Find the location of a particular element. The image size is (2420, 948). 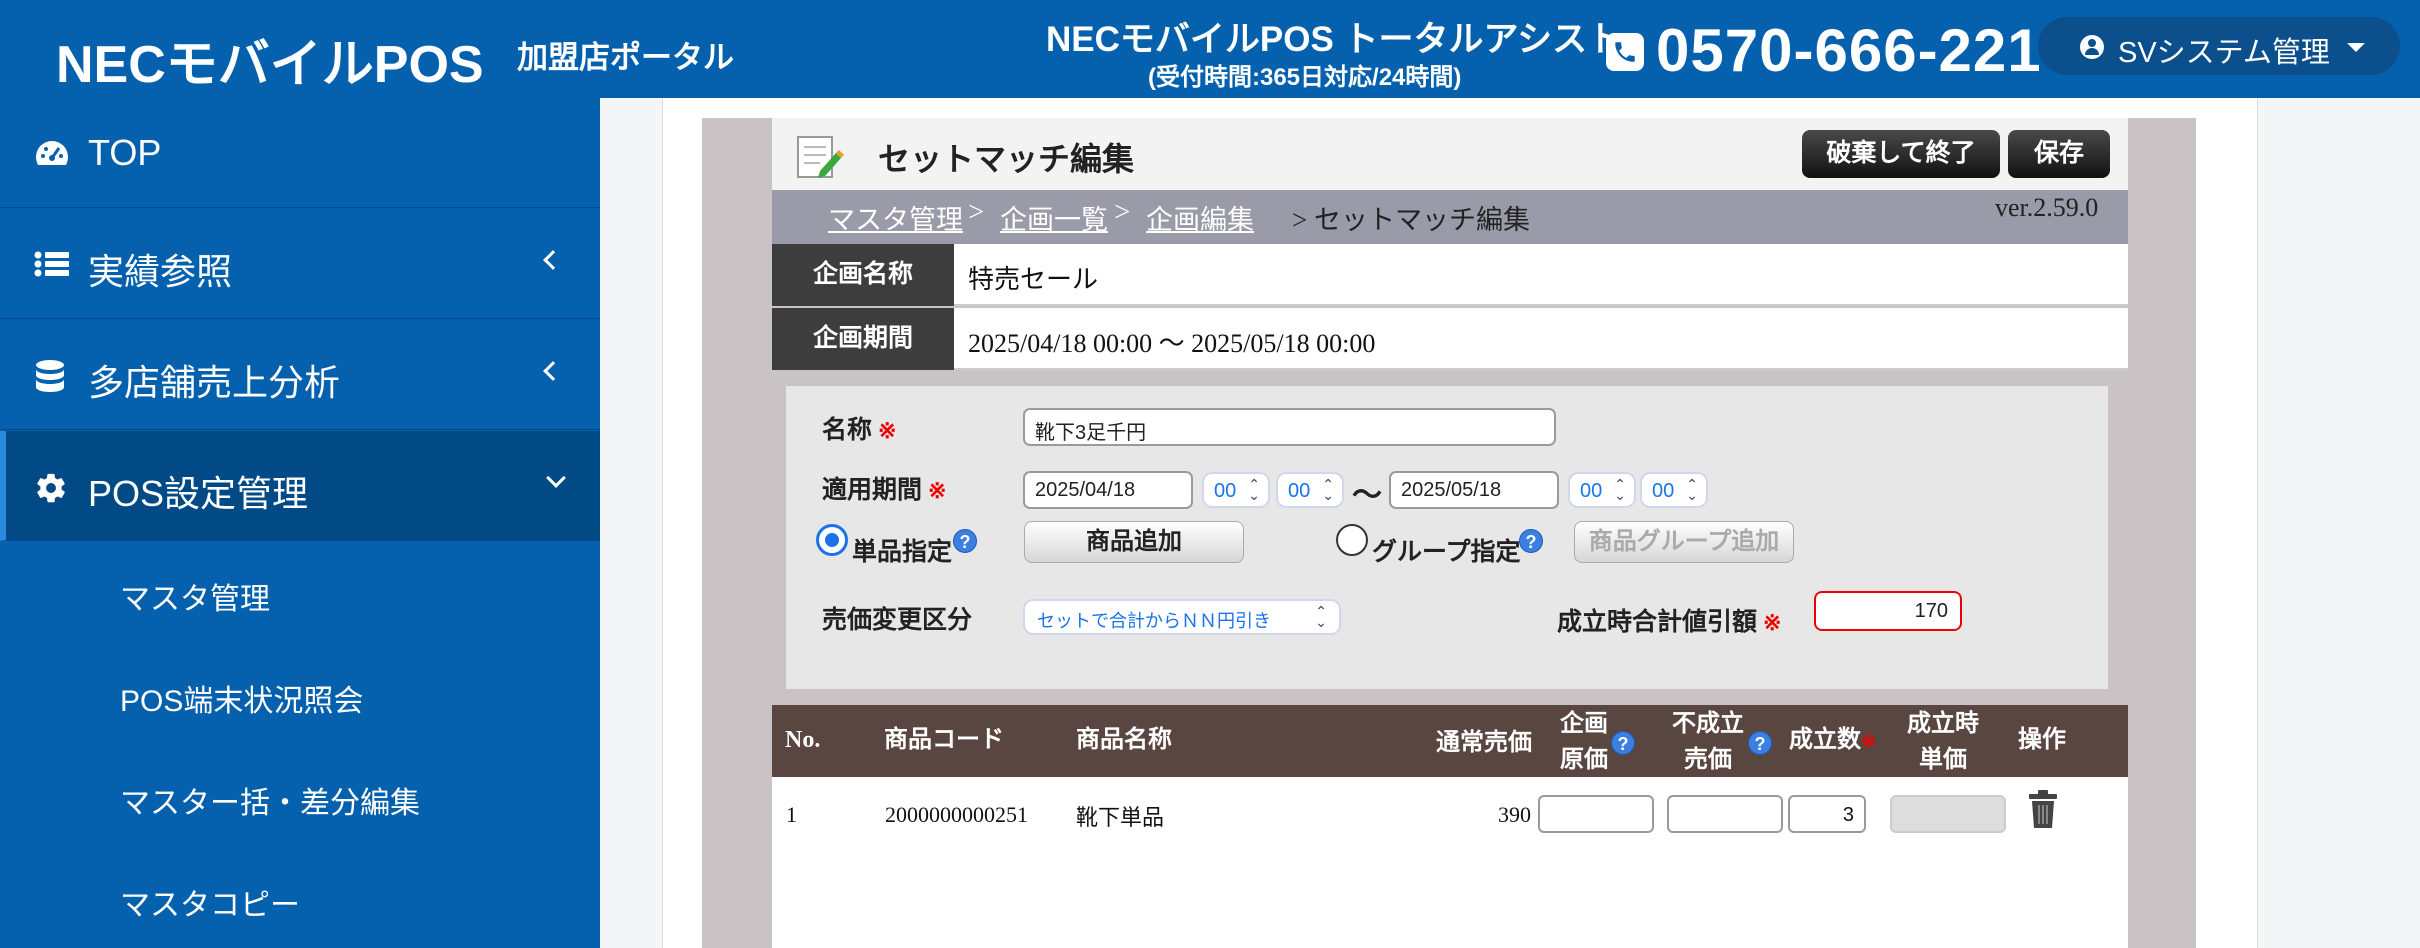

name-label-text: 名称 is located at coordinates (847, 430).